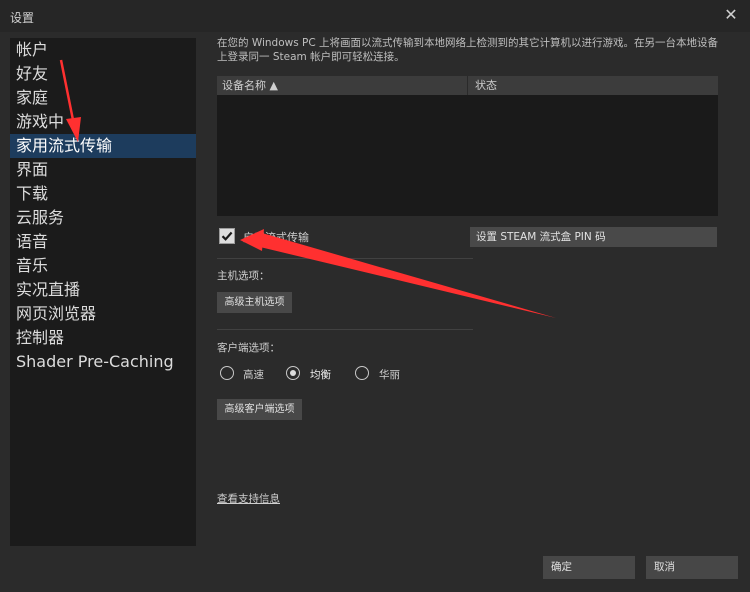 This screenshot has height=592, width=750. What do you see at coordinates (103, 146) in the screenshot?
I see `sidebar-item-home-streaming: 家用流式传输` at bounding box center [103, 146].